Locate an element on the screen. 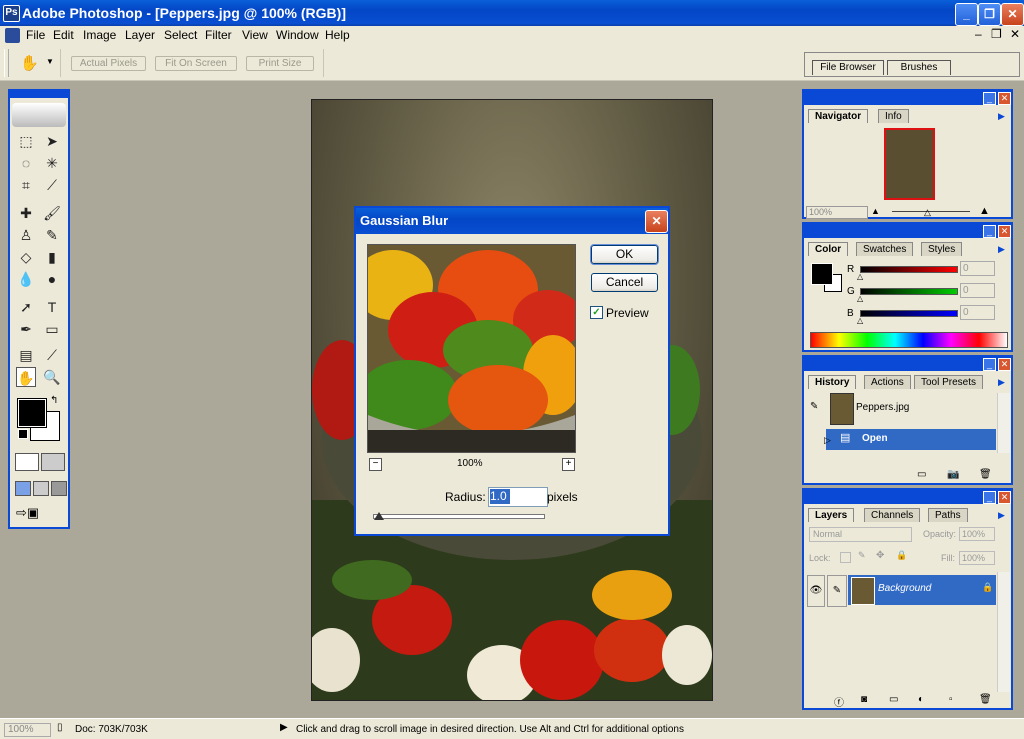  restore-button: ❐ is located at coordinates (989, 14).